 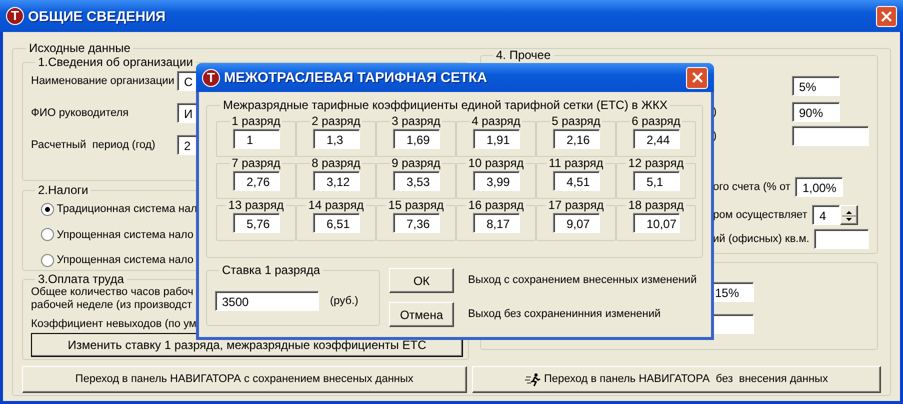 I want to click on field-label: ФИО руководителя, so click(x=80, y=112).